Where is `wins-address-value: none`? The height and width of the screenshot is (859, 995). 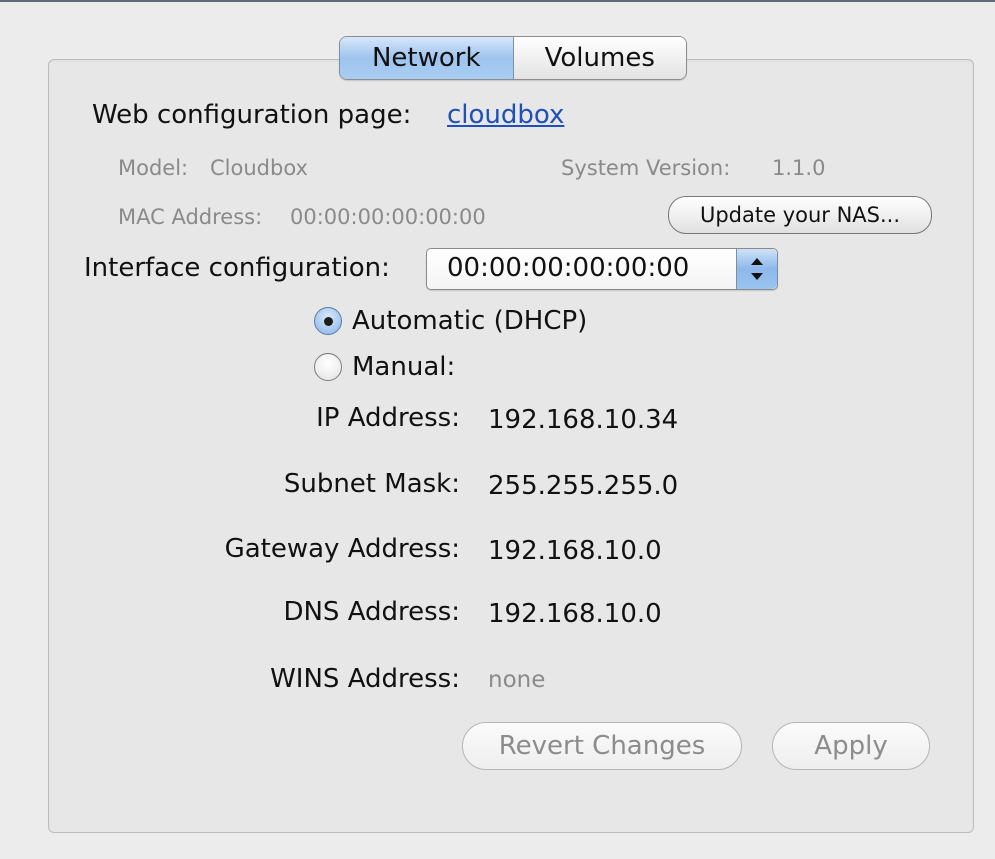 wins-address-value: none is located at coordinates (516, 680).